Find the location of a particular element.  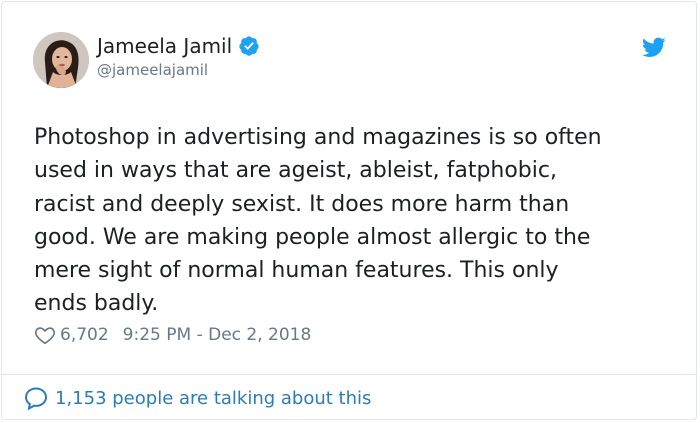

divider is located at coordinates (349, 374).